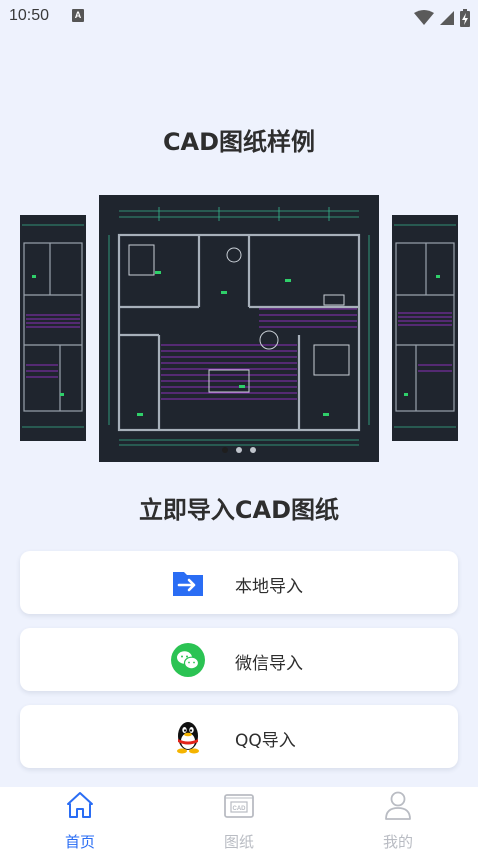 This screenshot has height=851, width=478. I want to click on local-import-button: 本地导入, so click(239, 582).